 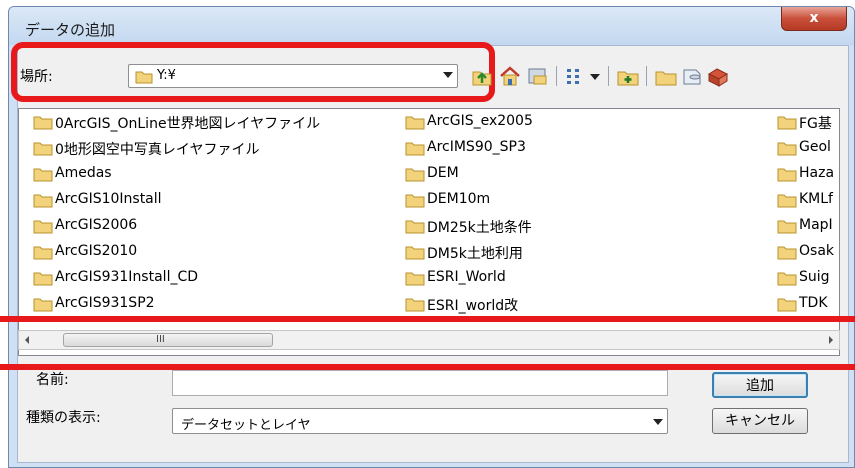 I want to click on cancel-button: キャンセル, so click(x=760, y=421).